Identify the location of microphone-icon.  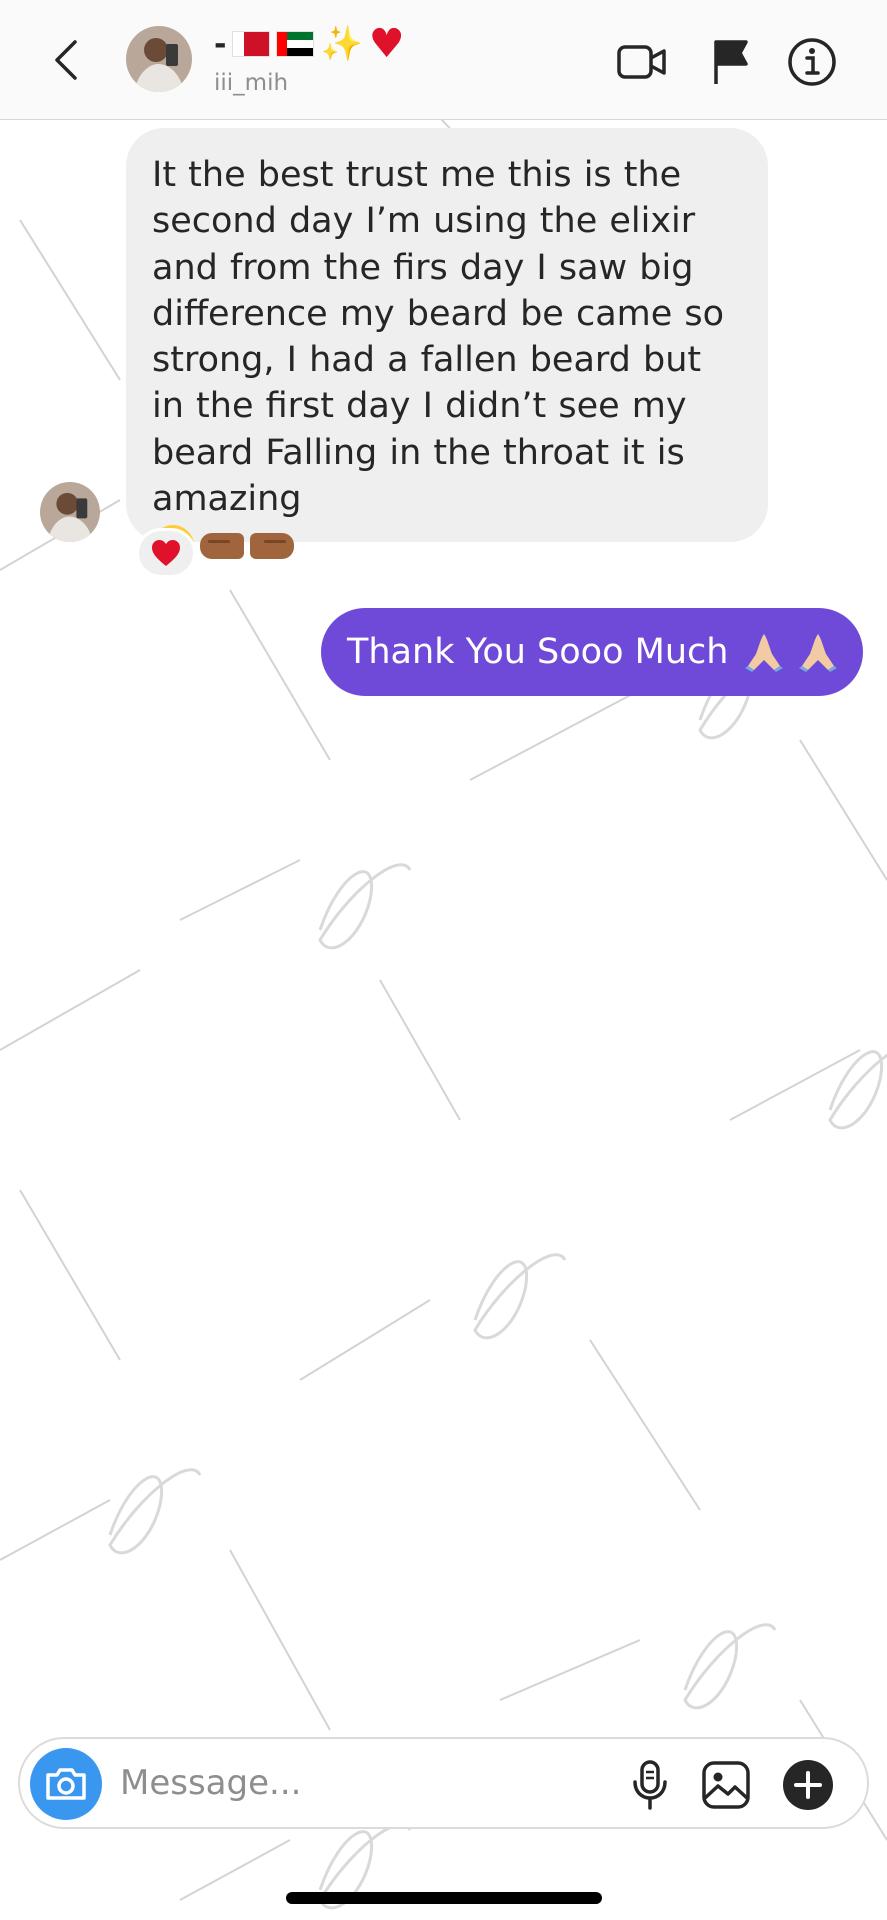
(650, 1785).